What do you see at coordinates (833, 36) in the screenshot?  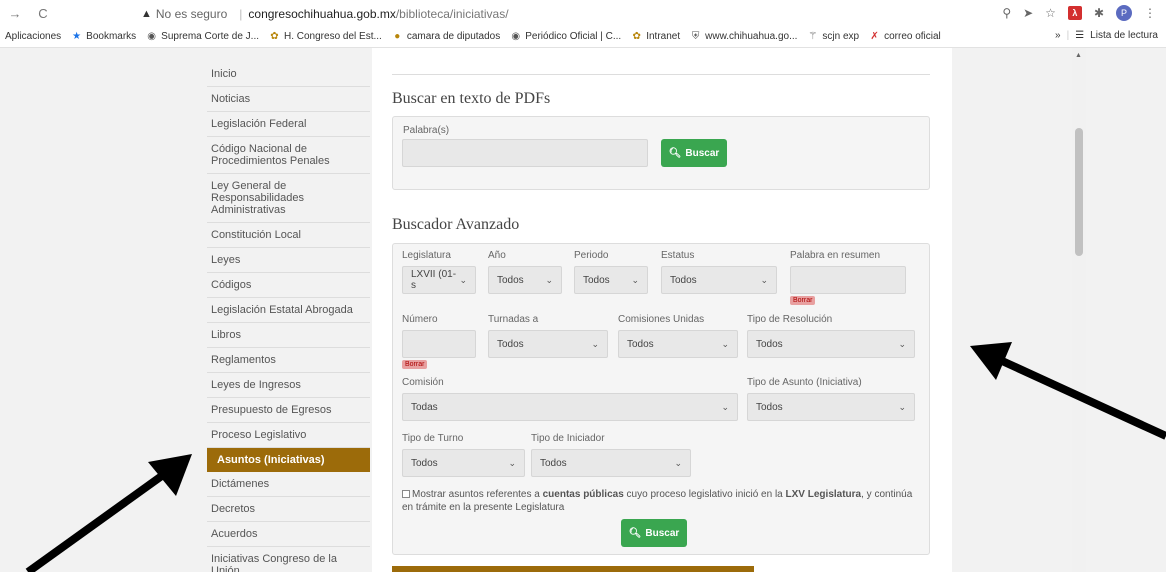 I see `bookmark-item: ⚚ scjn exp` at bounding box center [833, 36].